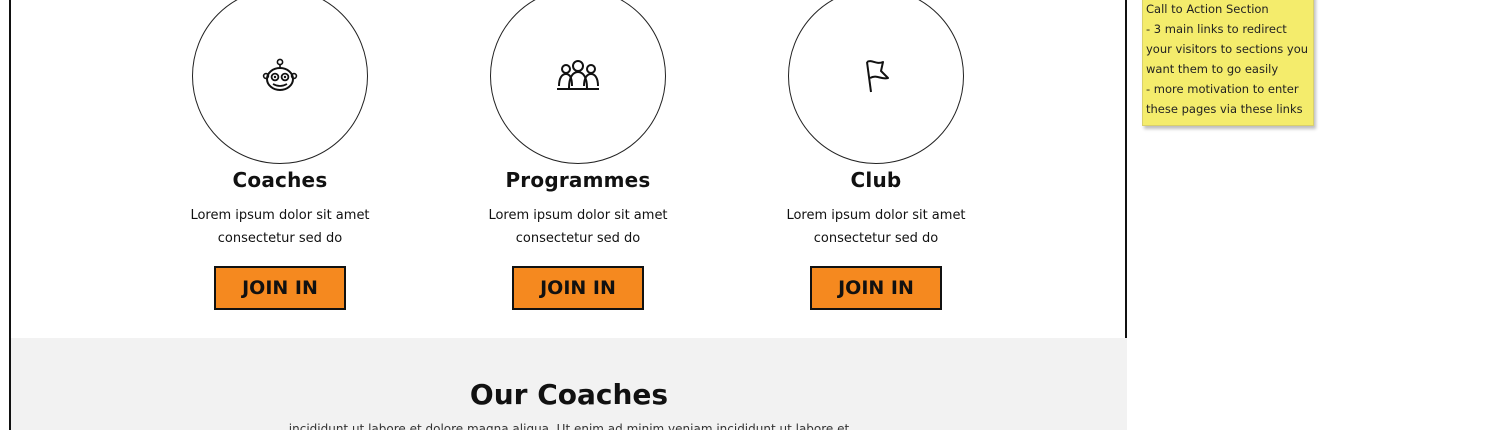 This screenshot has height=430, width=1500. Describe the element at coordinates (1212, 69) in the screenshot. I see `note-line: want them to go easily` at that location.